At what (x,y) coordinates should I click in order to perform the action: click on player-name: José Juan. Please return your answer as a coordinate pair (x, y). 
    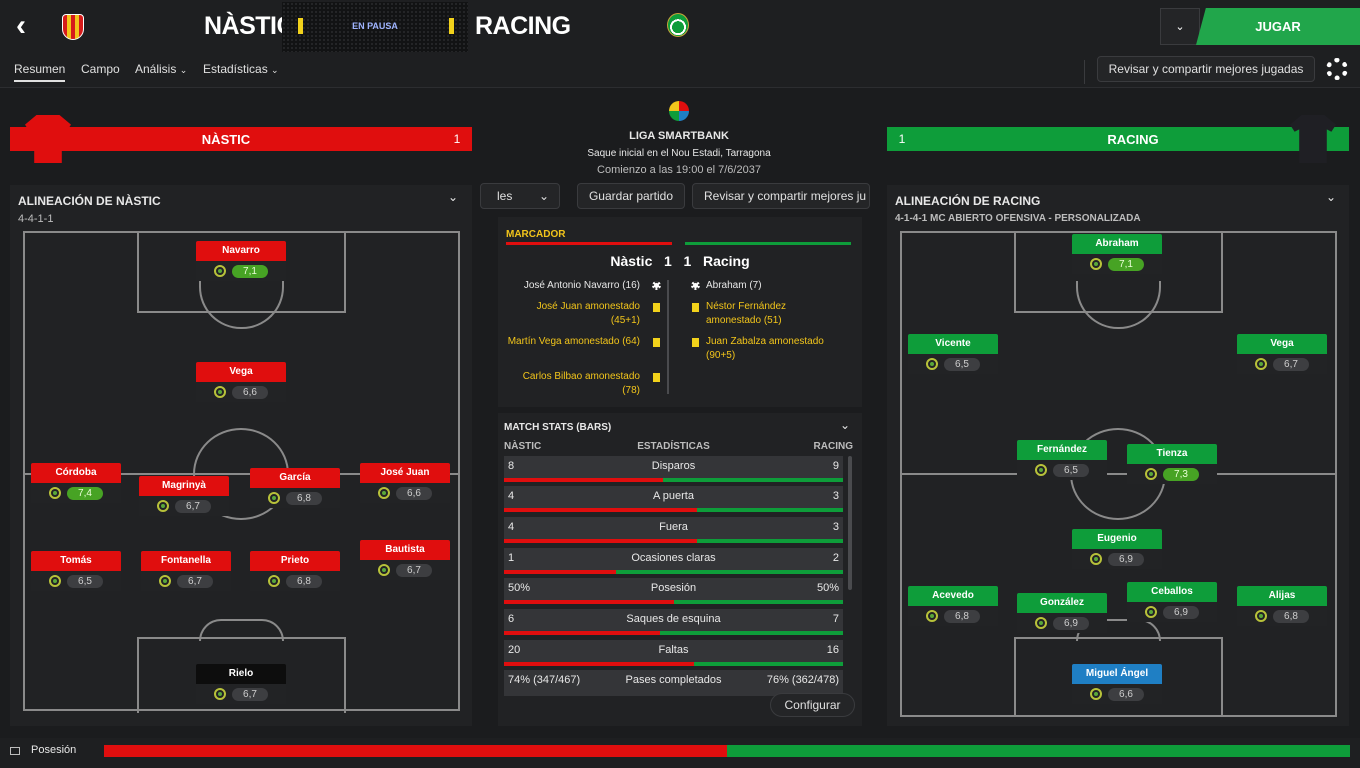
    Looking at the image, I should click on (405, 473).